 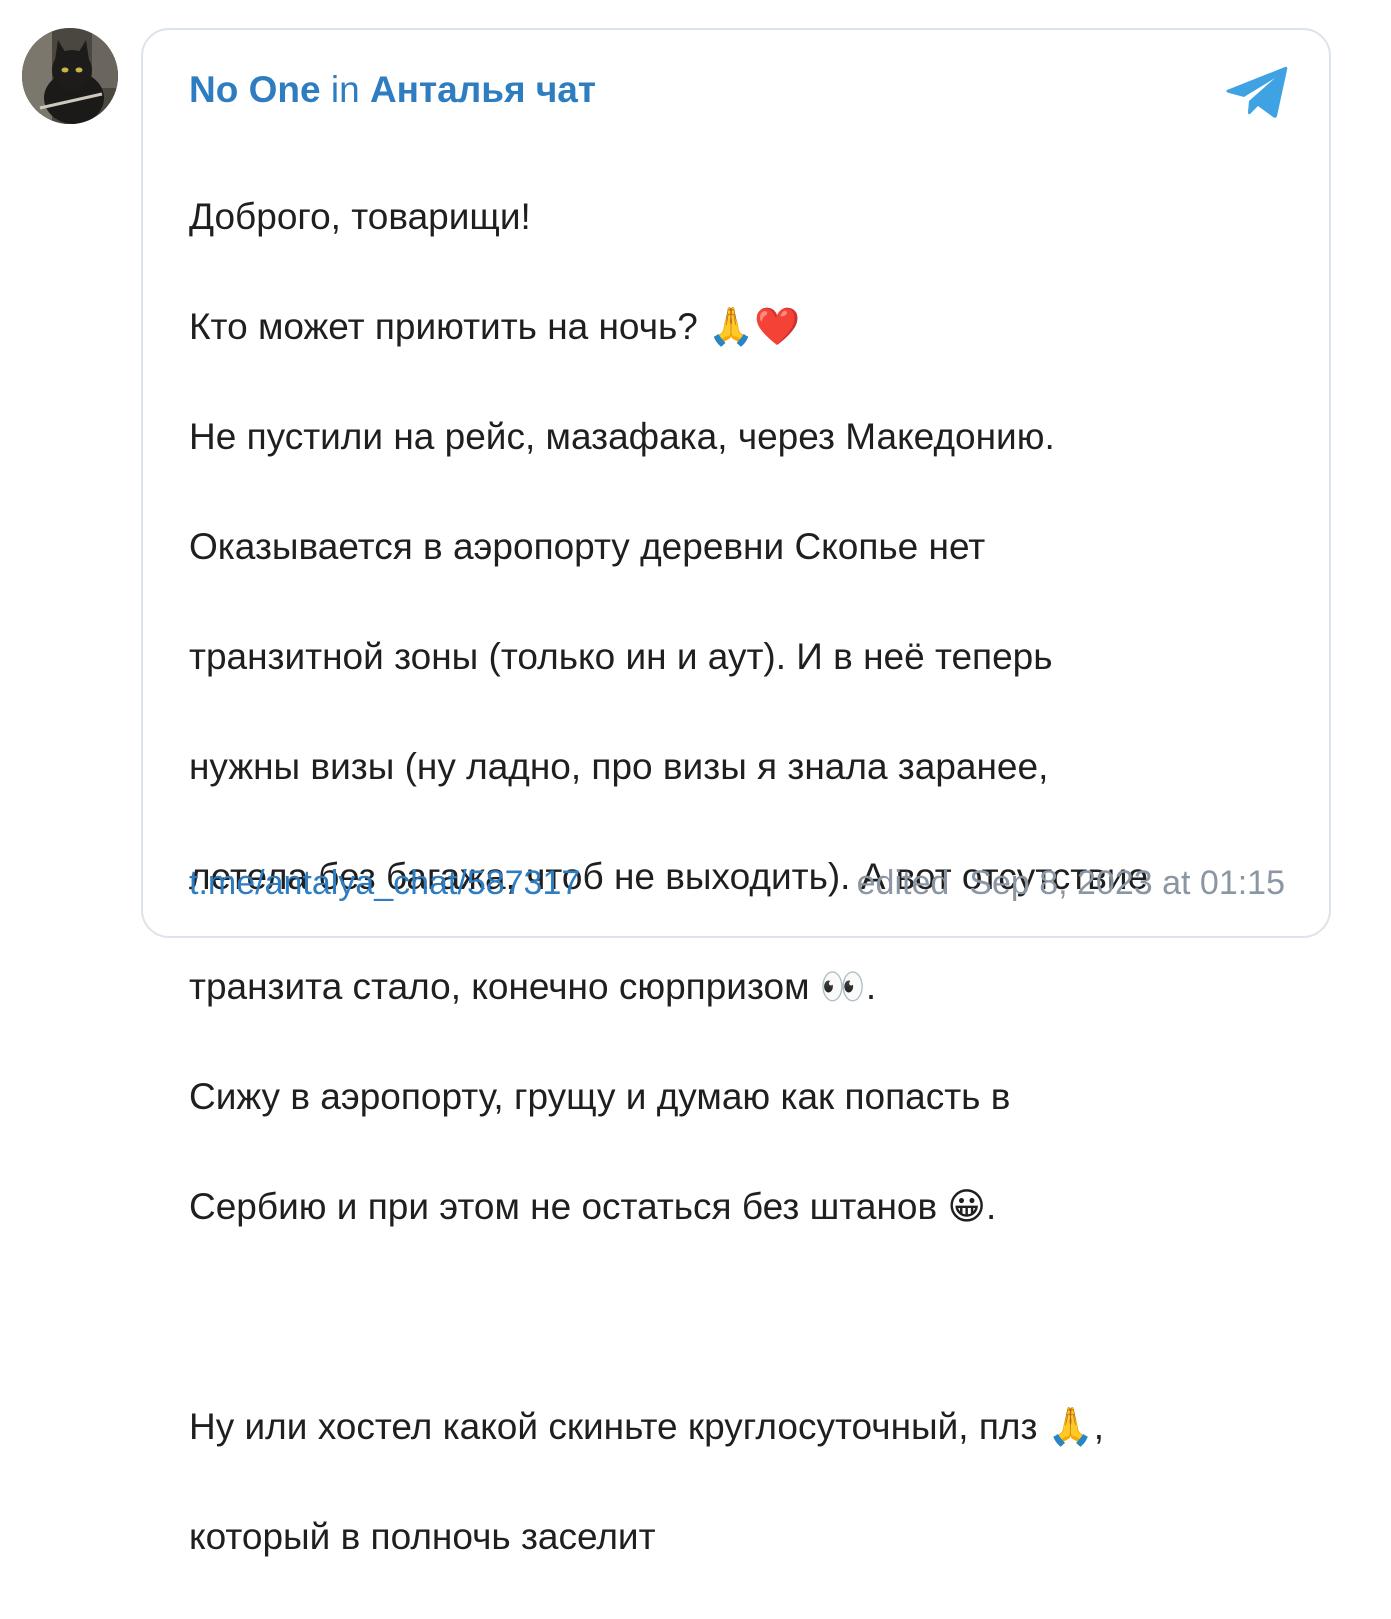 I want to click on post-timestamp: Sep 8, 2023 at 01:15, so click(x=1127, y=883).